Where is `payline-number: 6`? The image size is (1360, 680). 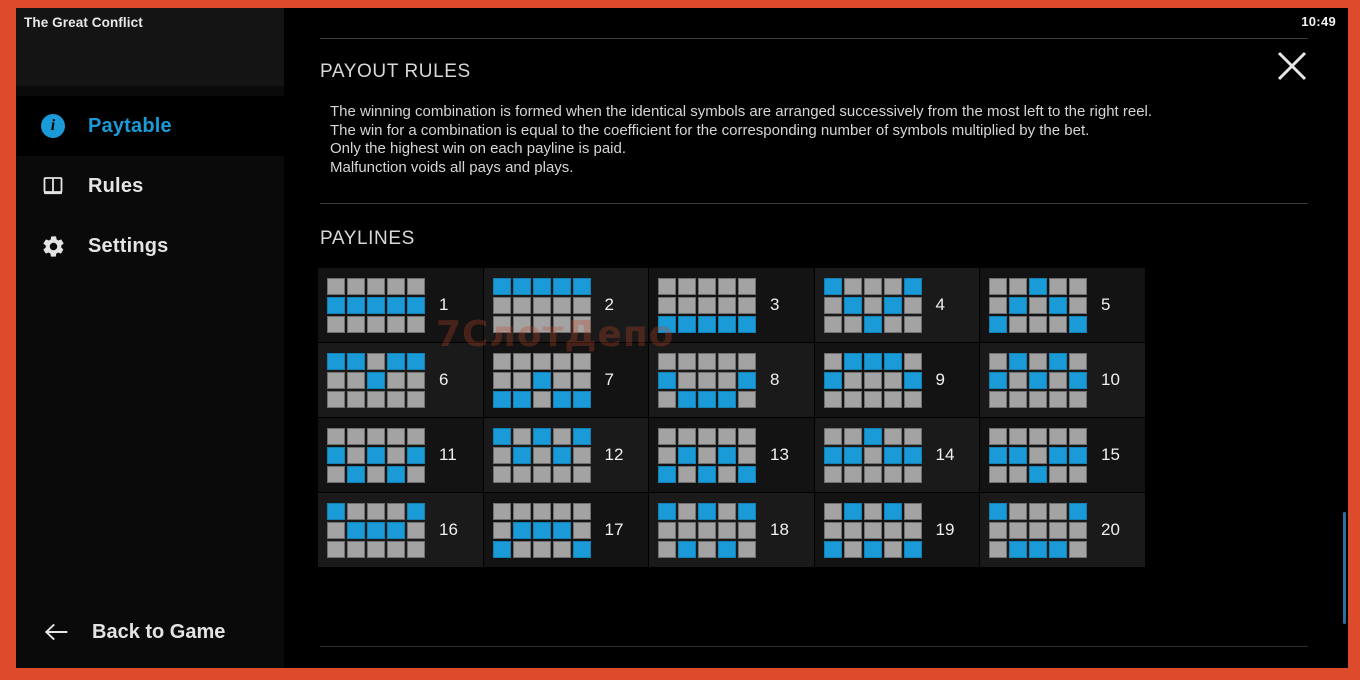
payline-number: 6 is located at coordinates (444, 379).